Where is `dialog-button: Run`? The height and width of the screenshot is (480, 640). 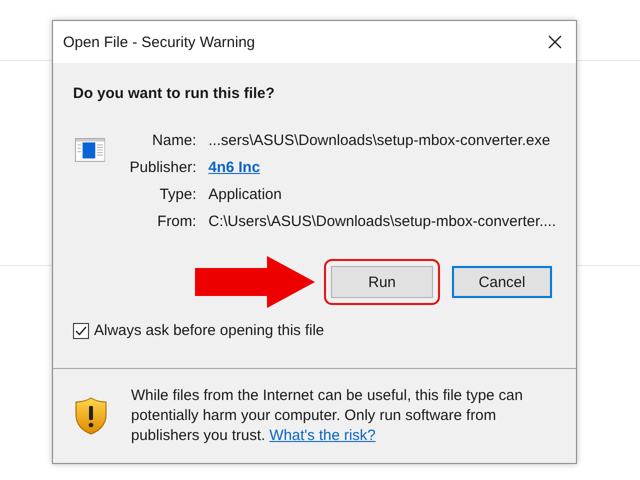
dialog-button: Run is located at coordinates (382, 282).